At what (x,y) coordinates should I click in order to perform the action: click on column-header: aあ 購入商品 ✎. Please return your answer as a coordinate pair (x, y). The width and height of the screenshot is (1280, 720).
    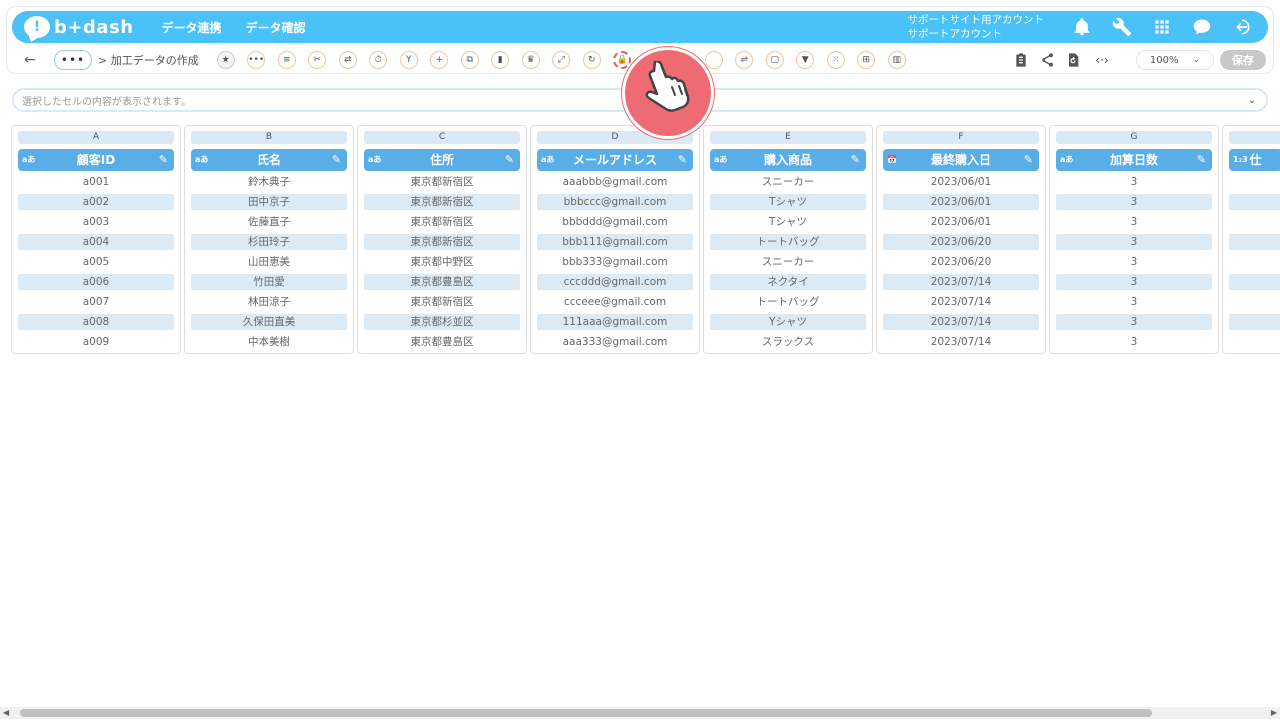
    Looking at the image, I should click on (788, 160).